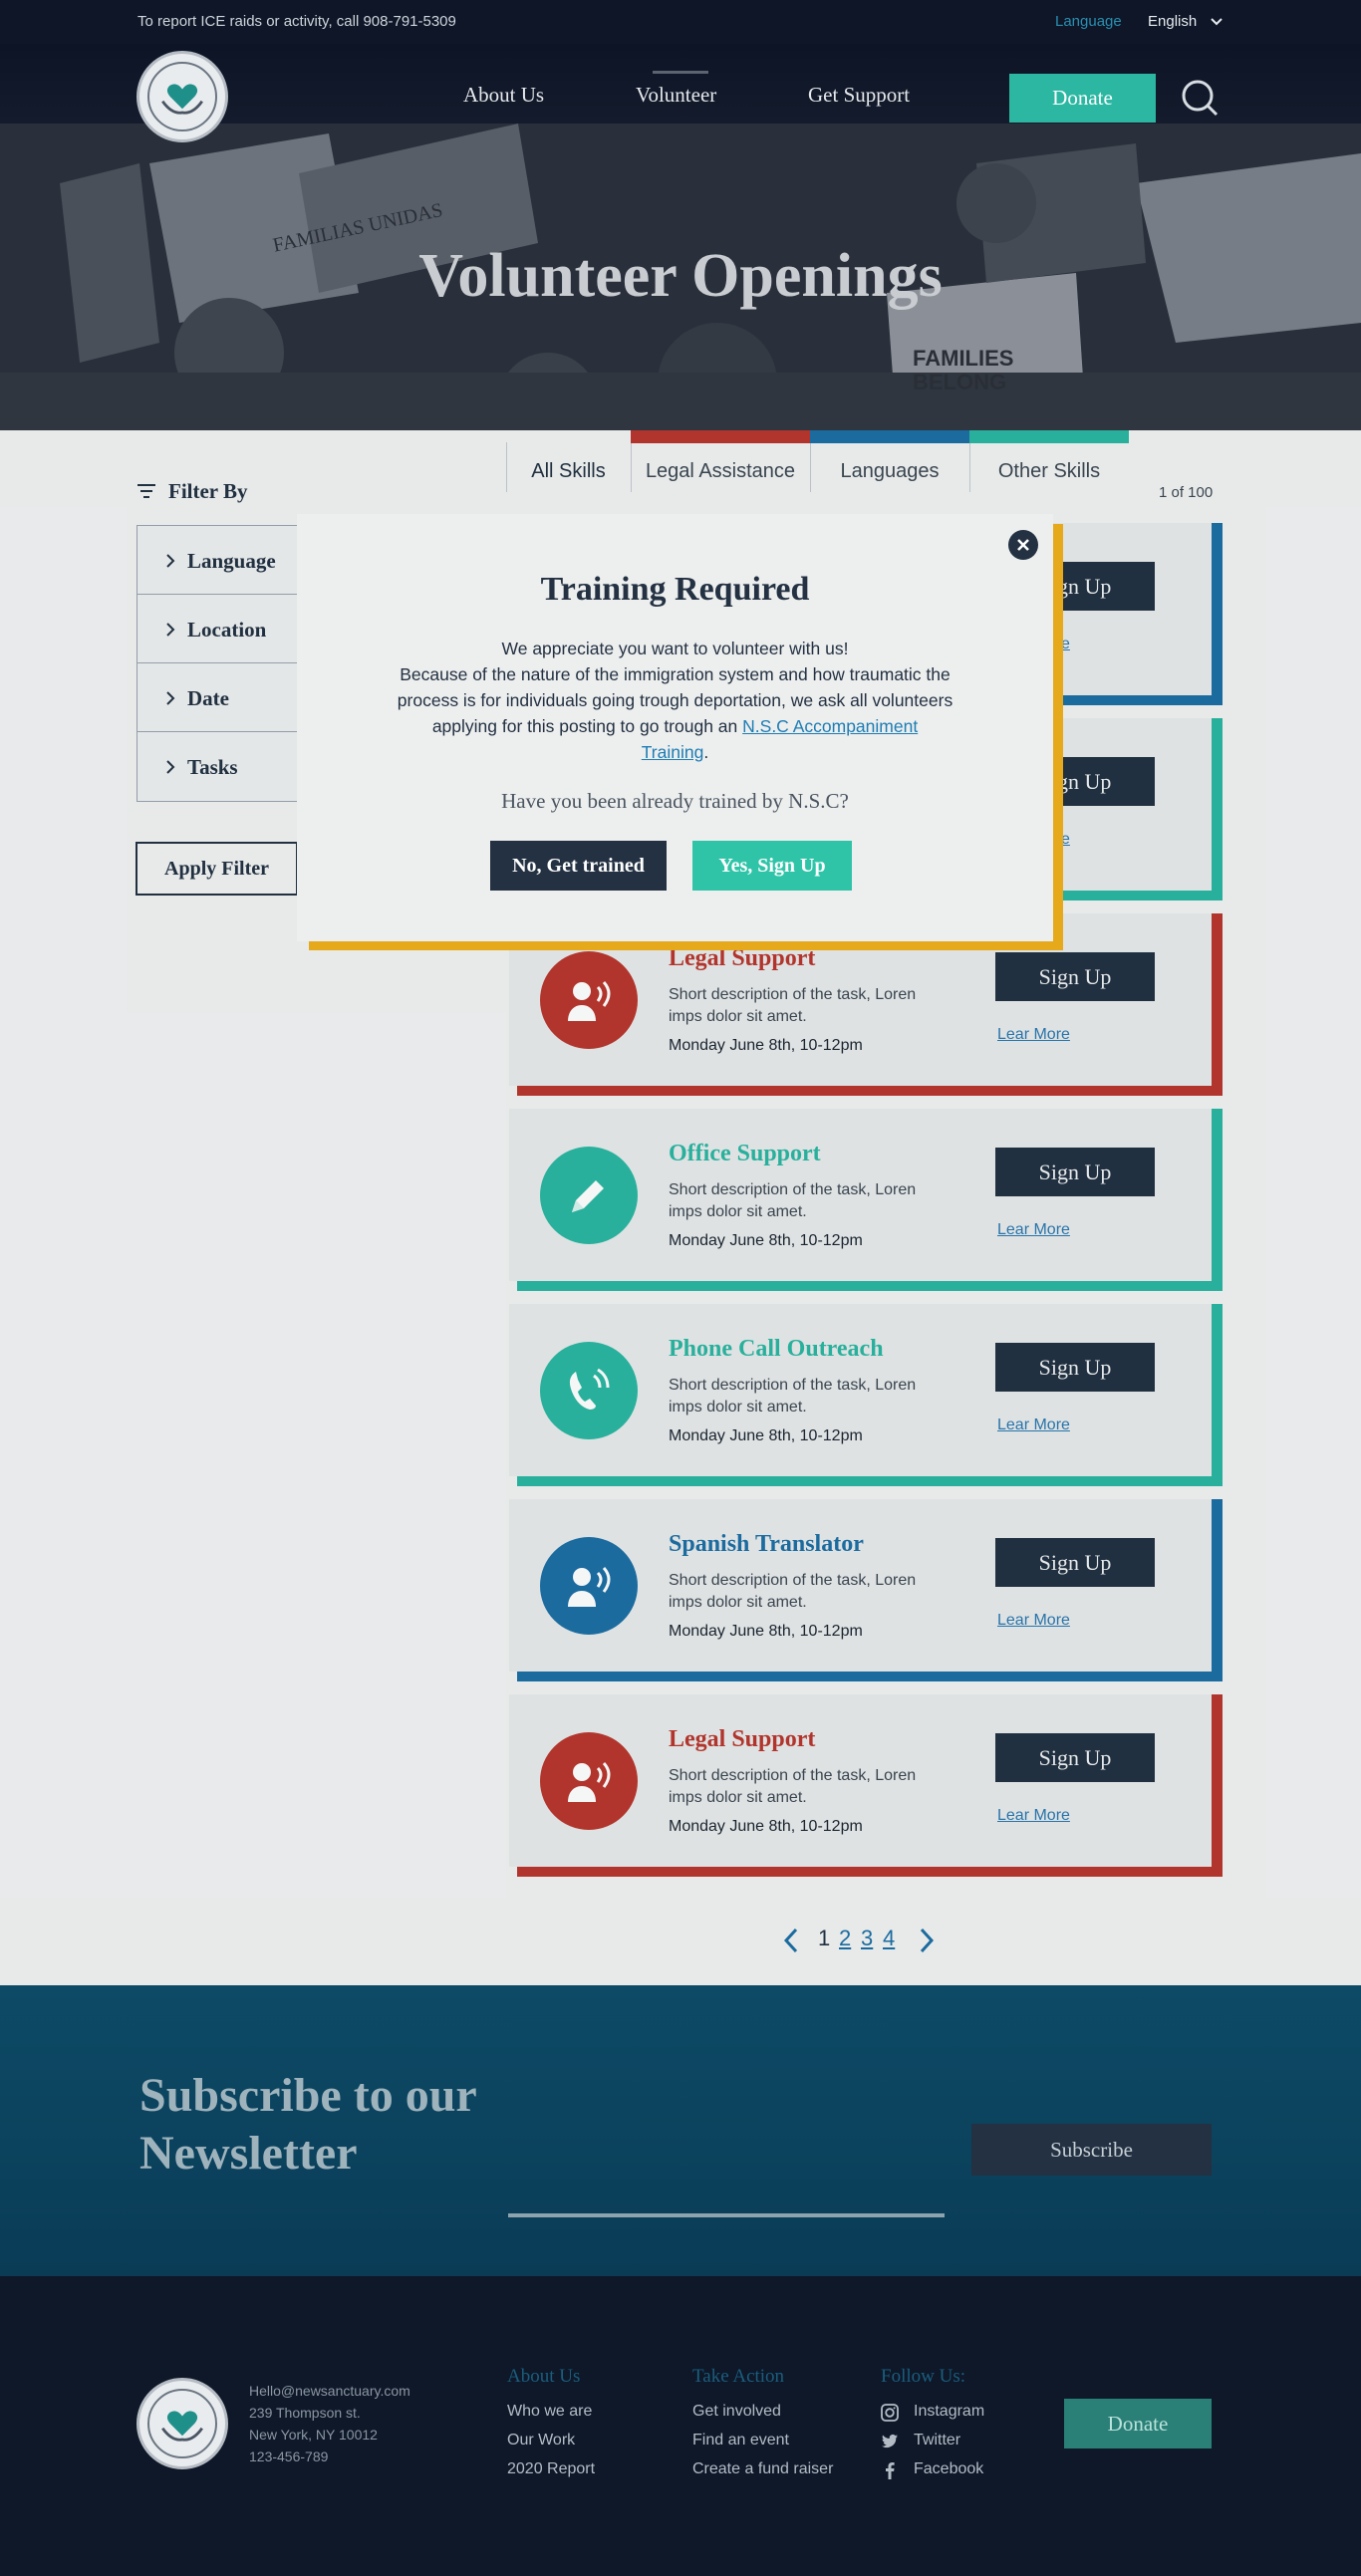 This screenshot has width=1361, height=2576. I want to click on hero-sign-text-2: FAMILIES BELONG, so click(963, 370).